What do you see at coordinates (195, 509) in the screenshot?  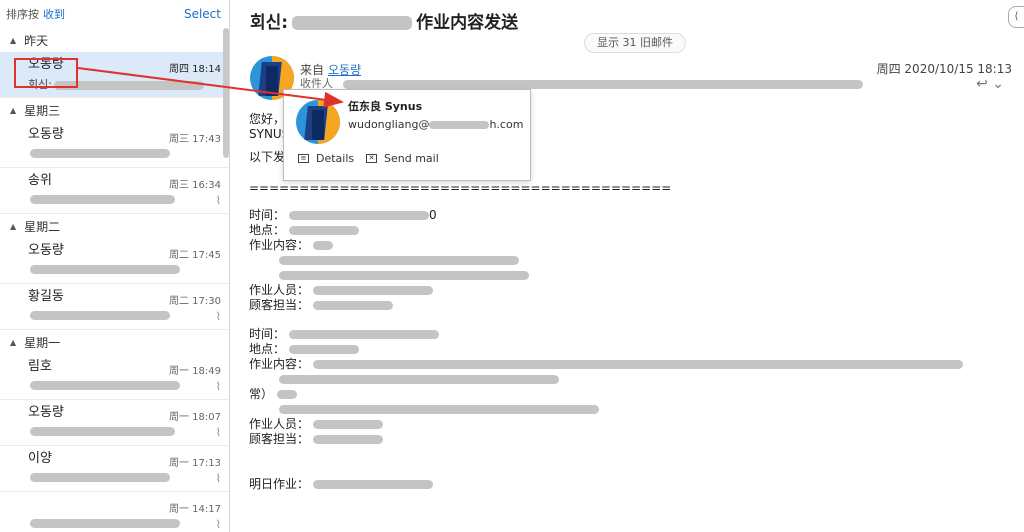 I see `message-time: 周一 14:17` at bounding box center [195, 509].